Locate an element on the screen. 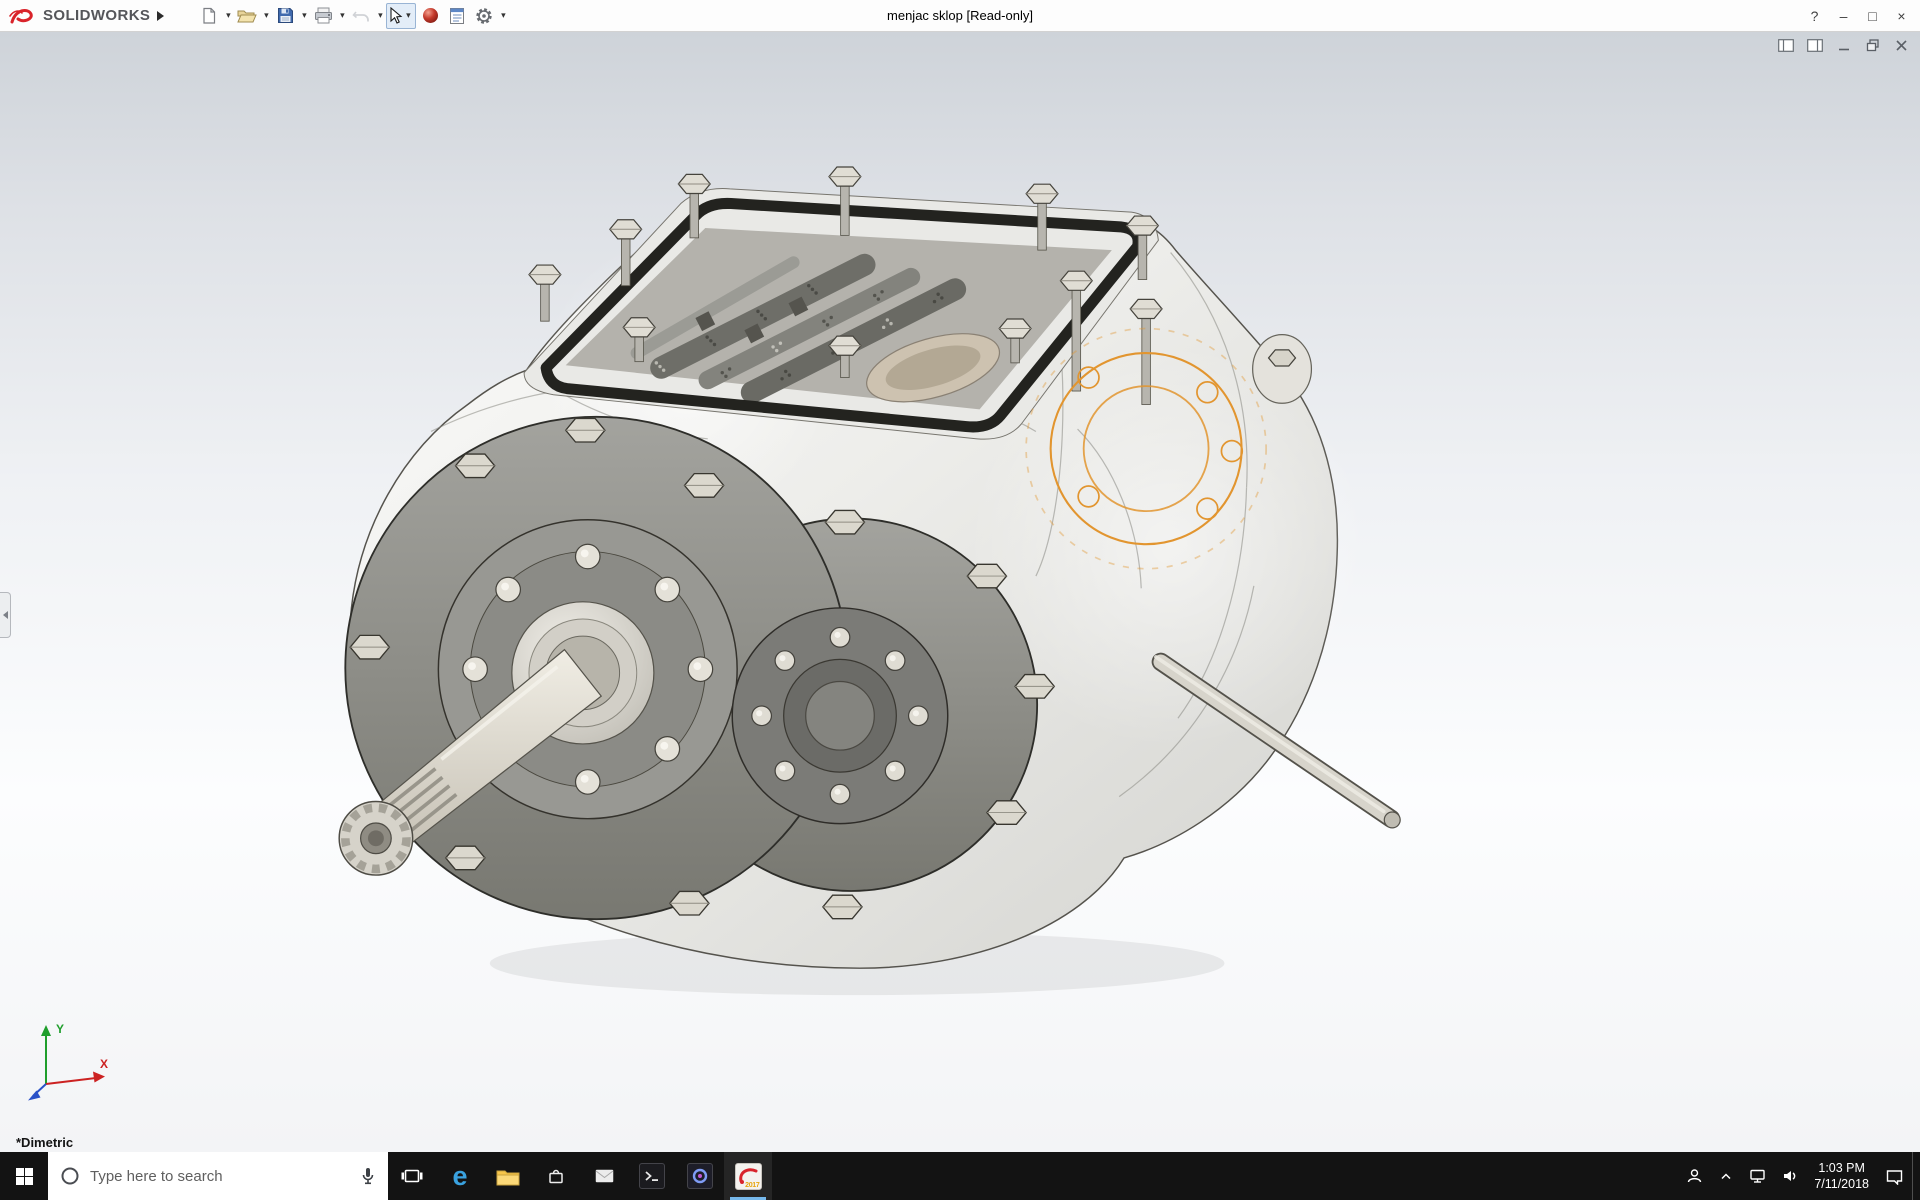  media-app-icon is located at coordinates (700, 1176).